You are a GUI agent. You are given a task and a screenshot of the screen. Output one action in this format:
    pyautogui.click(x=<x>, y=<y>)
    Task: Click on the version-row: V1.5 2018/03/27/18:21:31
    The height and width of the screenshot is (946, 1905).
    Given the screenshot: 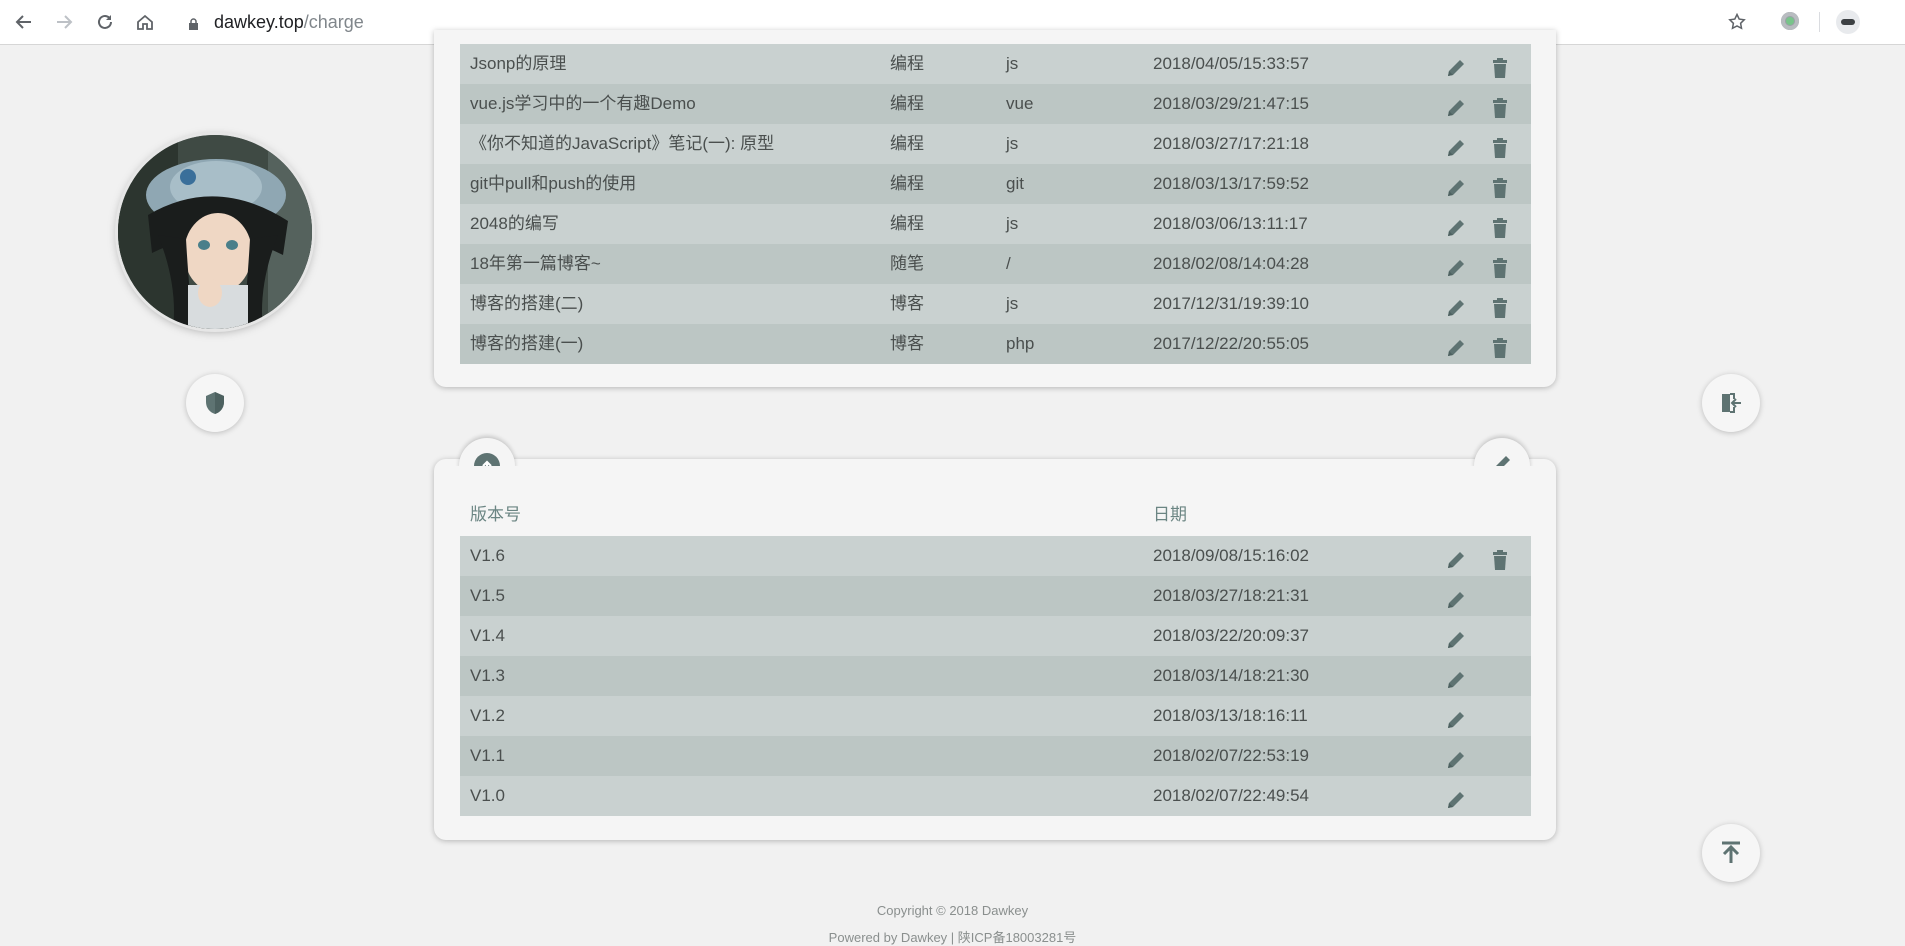 What is the action you would take?
    pyautogui.click(x=995, y=596)
    